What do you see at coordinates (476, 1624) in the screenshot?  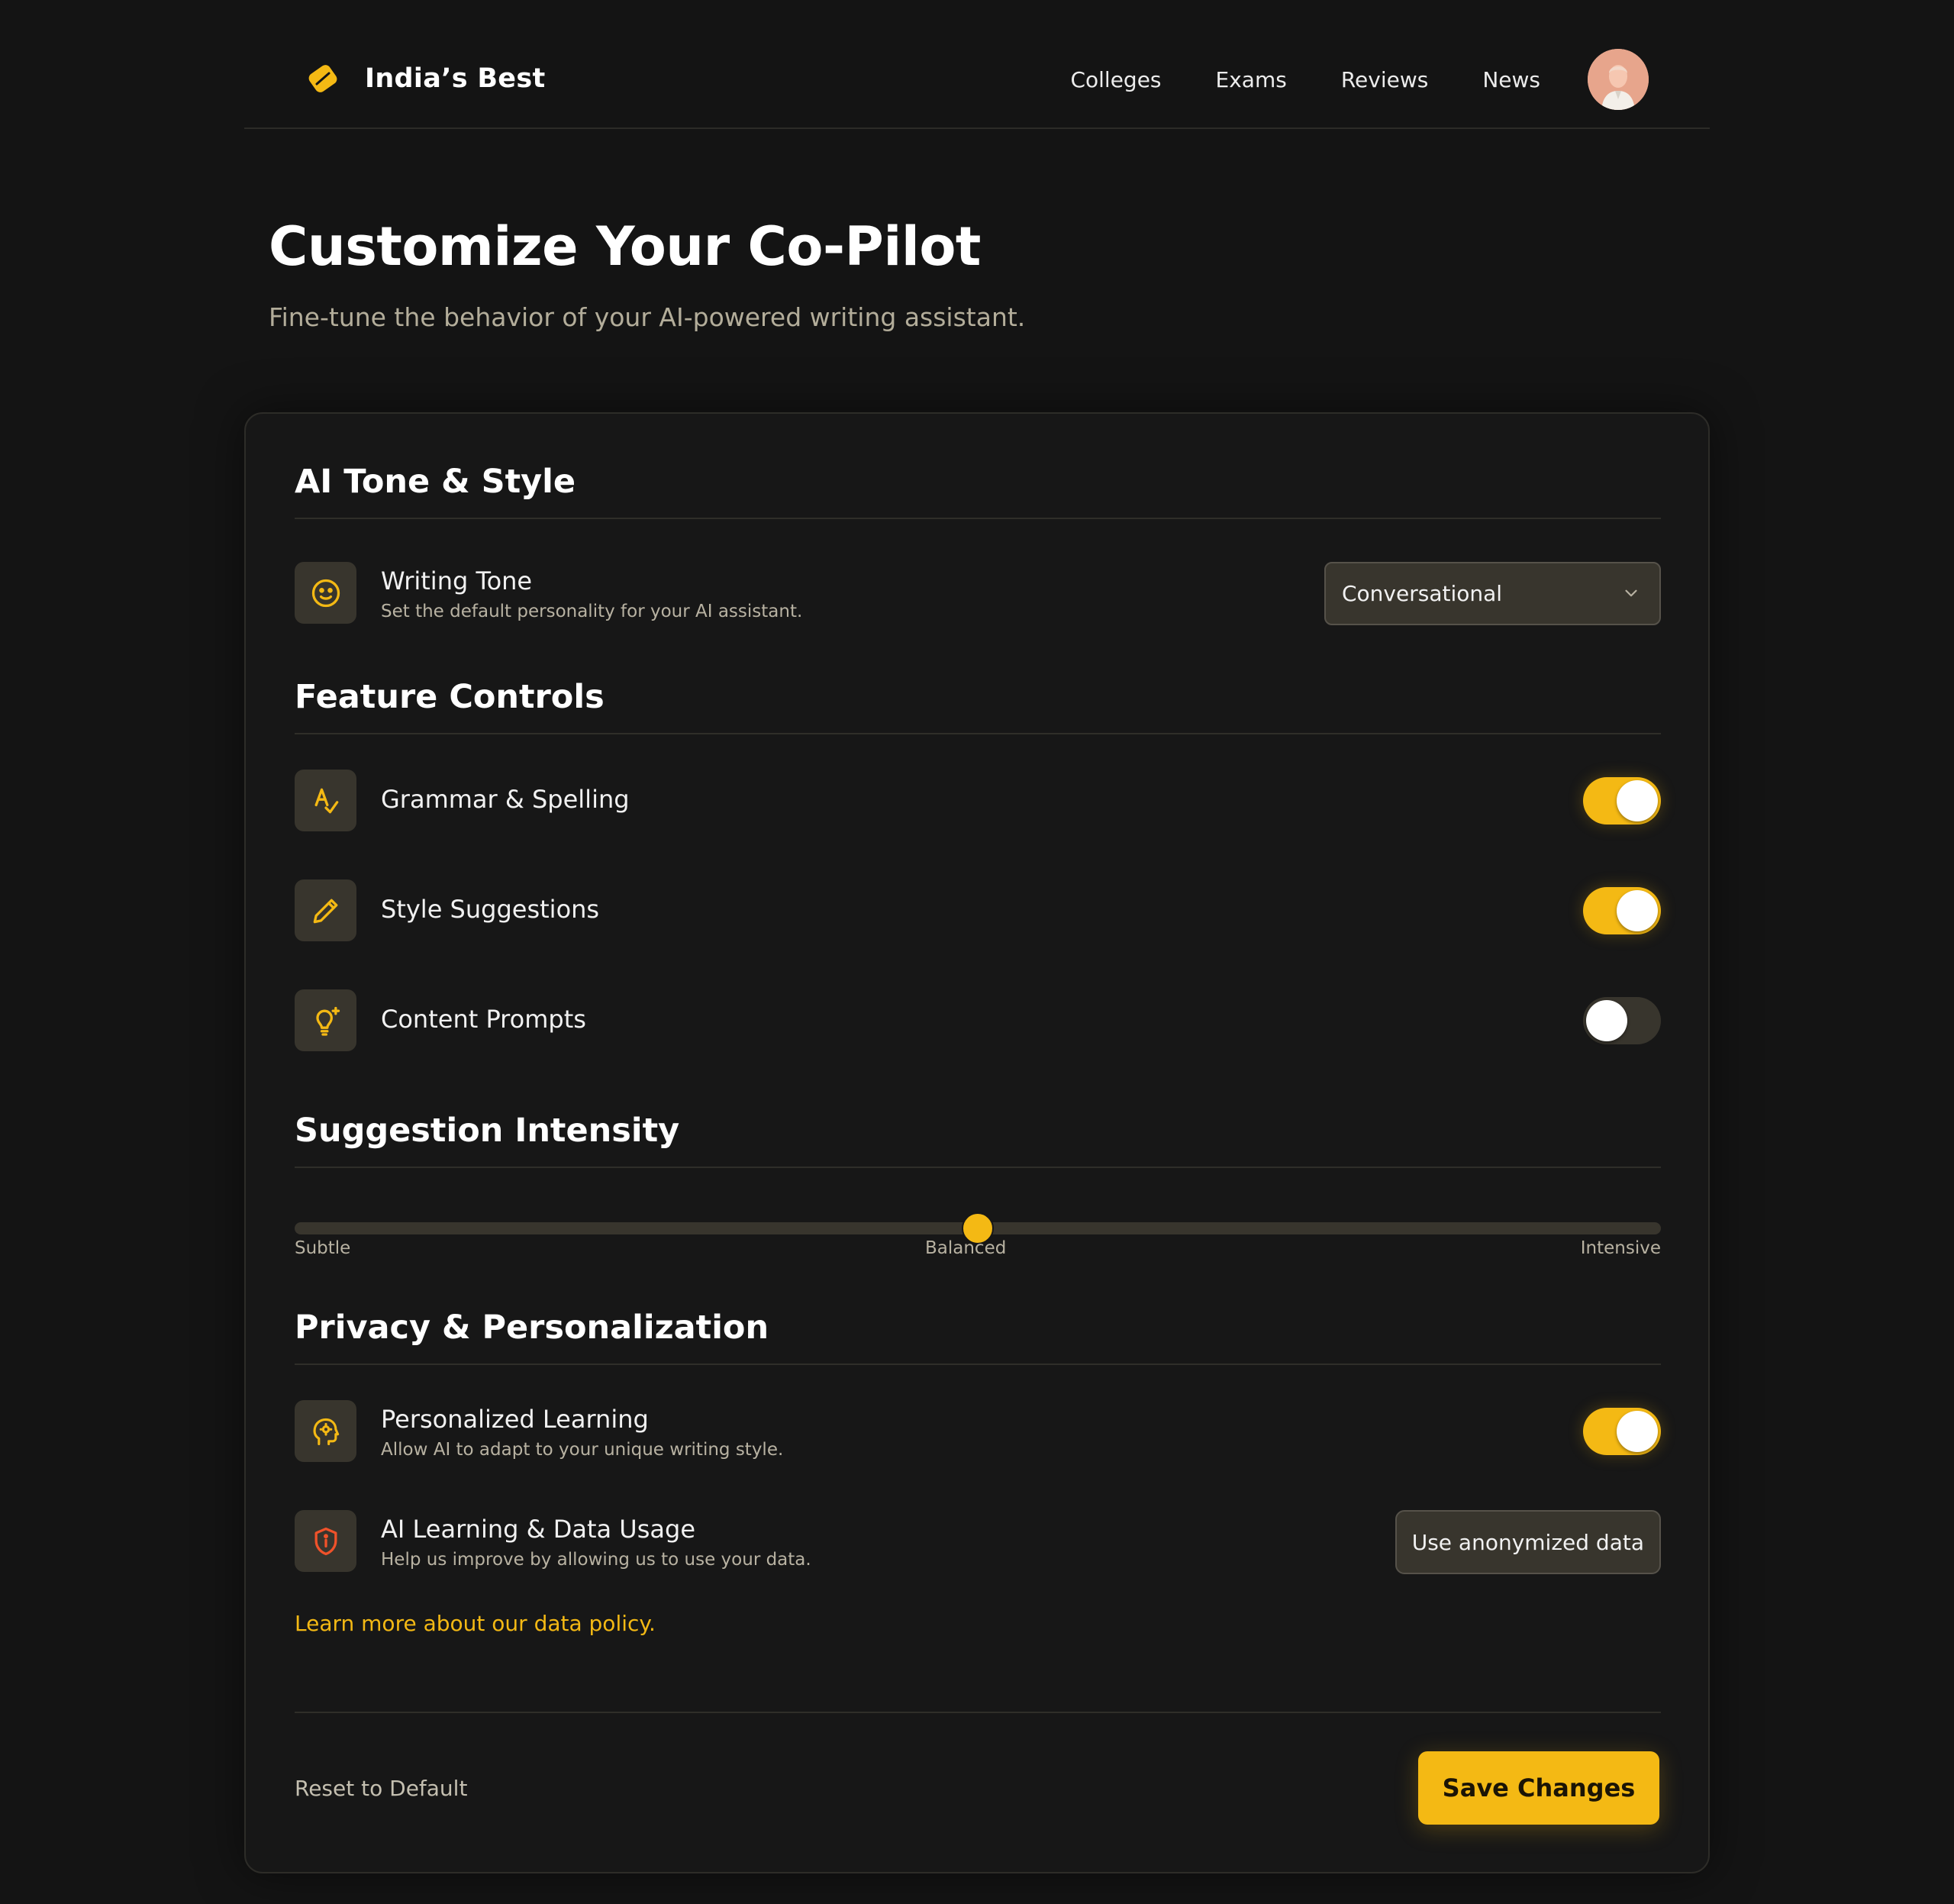 I see `data-policy-link: Learn more about our data policy.` at bounding box center [476, 1624].